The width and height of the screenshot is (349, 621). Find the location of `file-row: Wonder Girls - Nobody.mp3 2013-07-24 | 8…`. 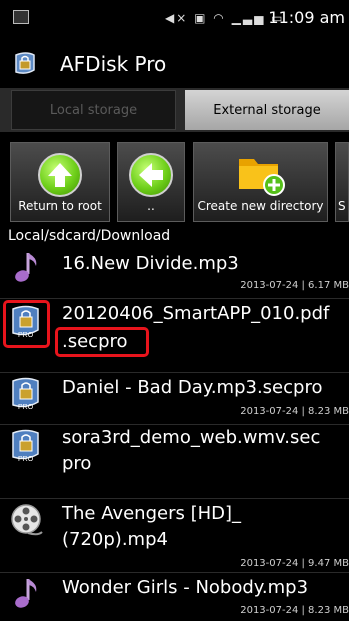

file-row: Wonder Girls - Nobody.mp3 2013-07-24 | 8… is located at coordinates (174, 596).